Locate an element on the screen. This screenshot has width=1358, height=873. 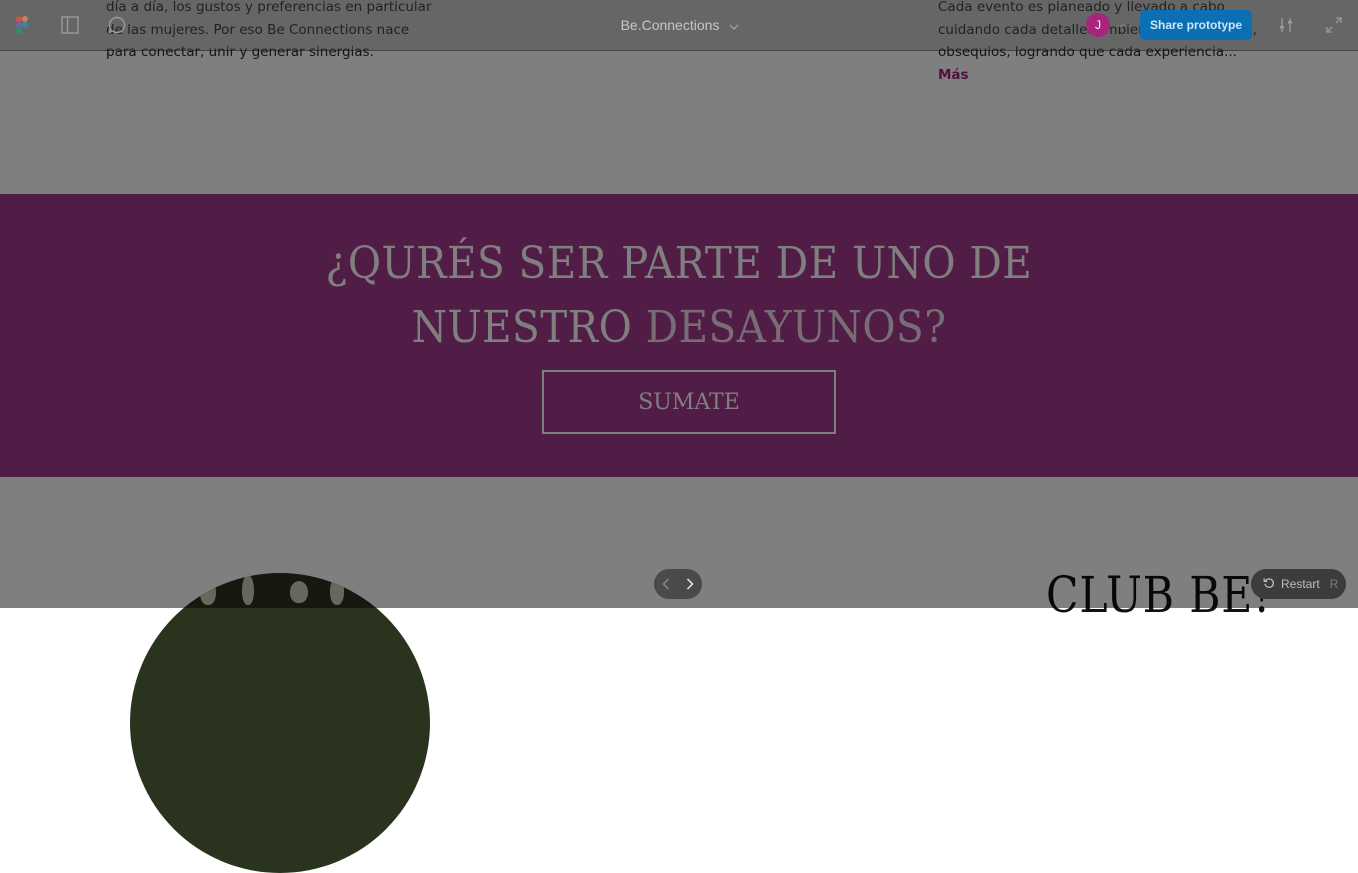
sumate-button: SUMATE is located at coordinates (689, 402).